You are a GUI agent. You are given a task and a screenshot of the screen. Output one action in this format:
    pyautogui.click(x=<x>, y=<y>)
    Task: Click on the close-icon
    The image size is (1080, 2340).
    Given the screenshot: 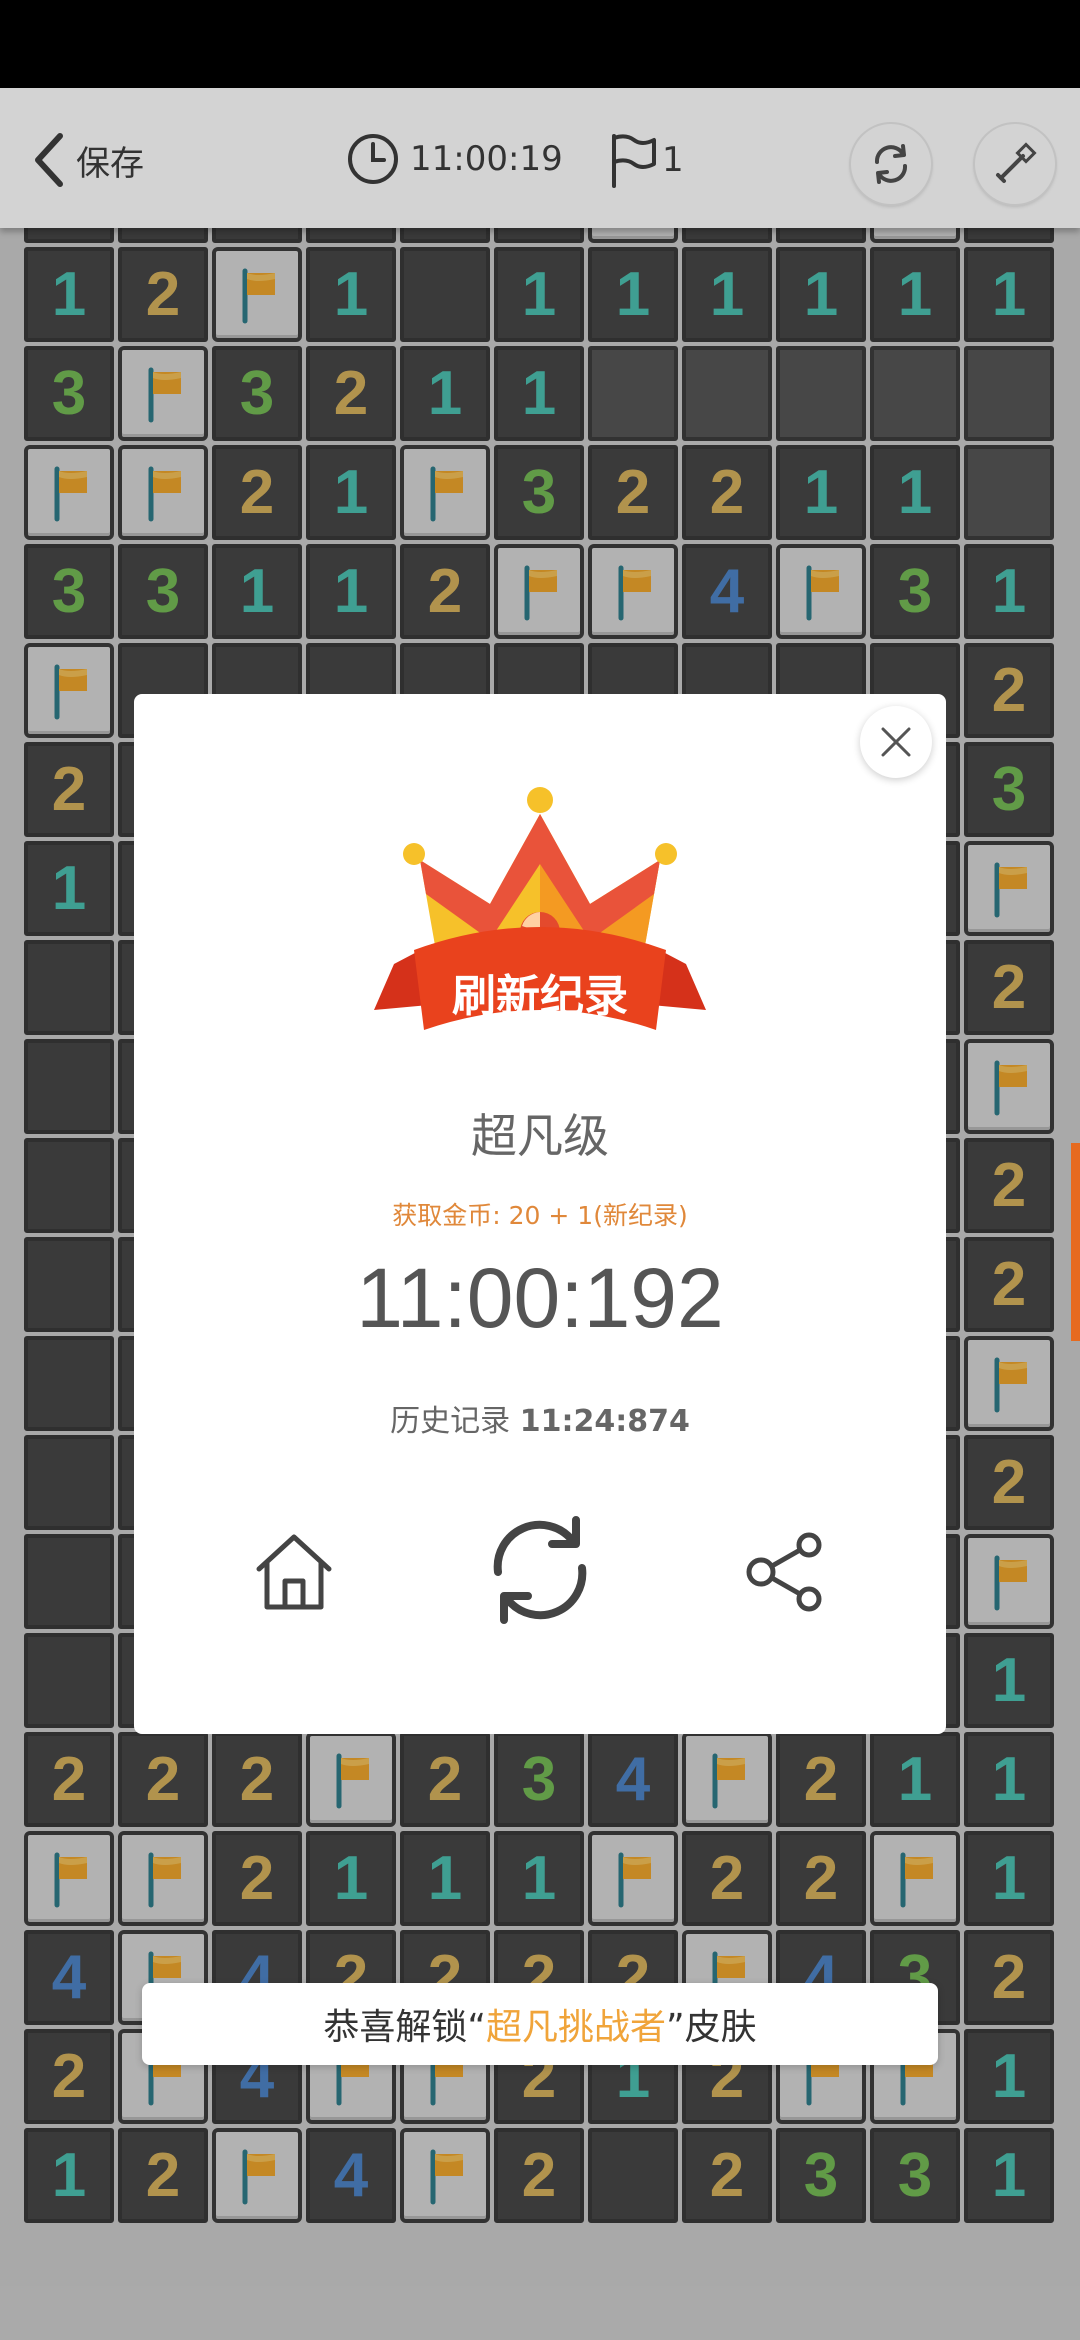 What is the action you would take?
    pyautogui.click(x=896, y=742)
    